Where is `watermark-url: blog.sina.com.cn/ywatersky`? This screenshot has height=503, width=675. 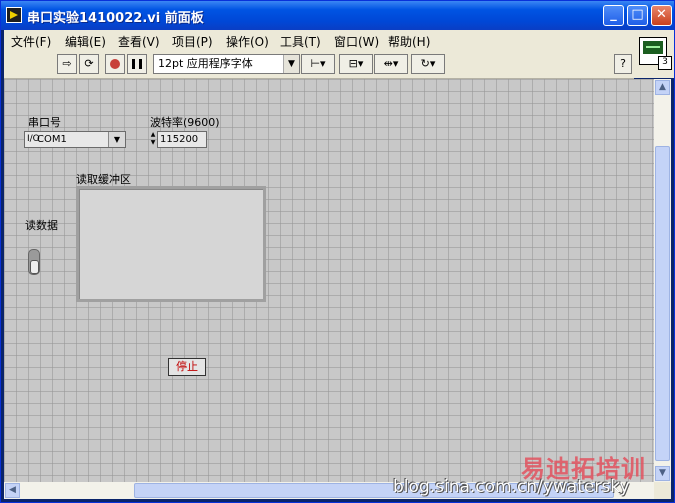 watermark-url: blog.sina.com.cn/ywatersky is located at coordinates (511, 487).